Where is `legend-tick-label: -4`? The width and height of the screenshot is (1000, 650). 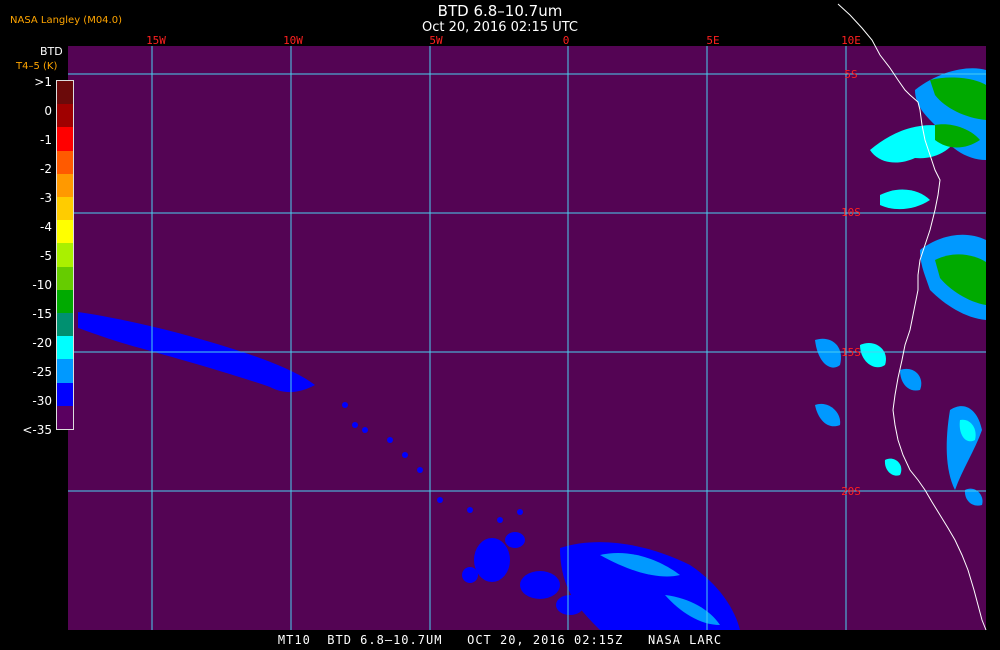
legend-tick-label: -4 is located at coordinates (46, 227).